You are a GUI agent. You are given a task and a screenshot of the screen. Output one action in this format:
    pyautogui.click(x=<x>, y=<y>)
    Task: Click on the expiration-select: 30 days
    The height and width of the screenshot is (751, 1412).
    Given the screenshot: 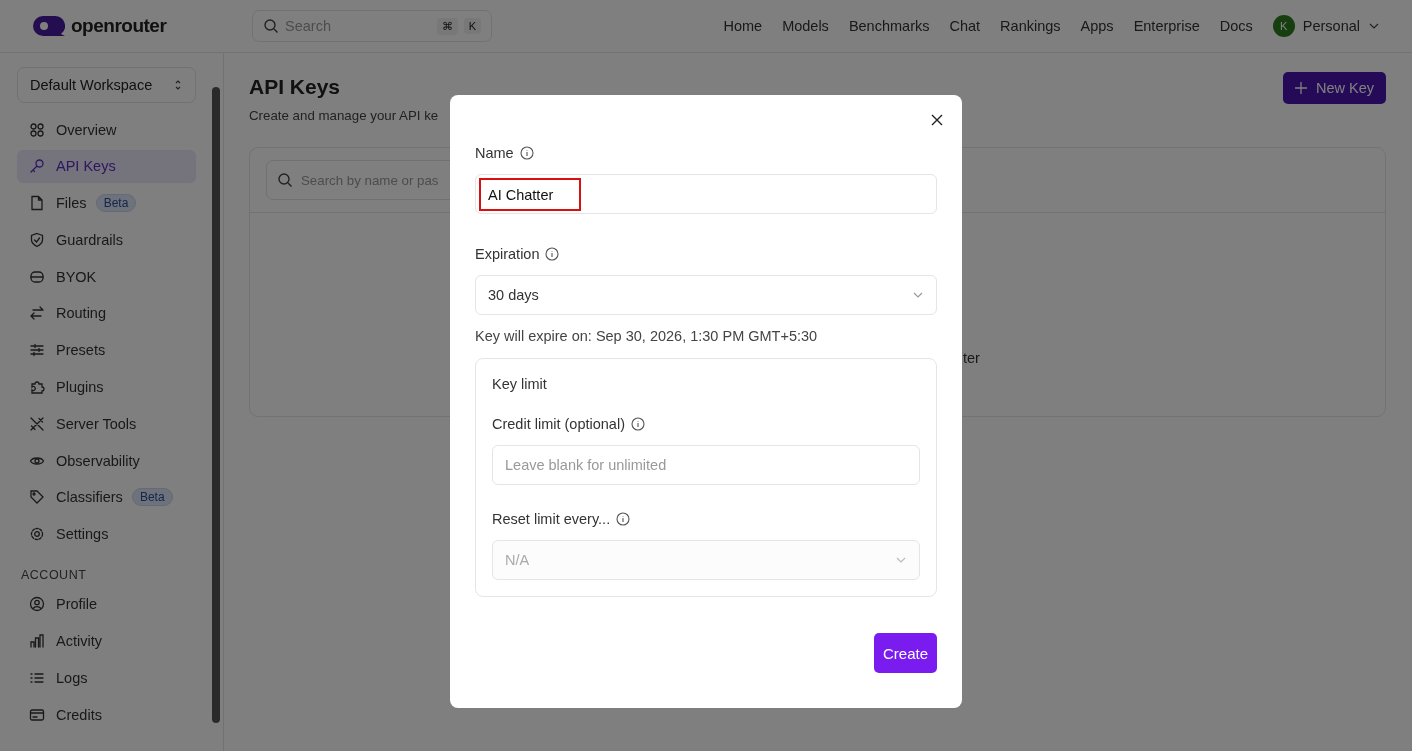 What is the action you would take?
    pyautogui.click(x=706, y=295)
    